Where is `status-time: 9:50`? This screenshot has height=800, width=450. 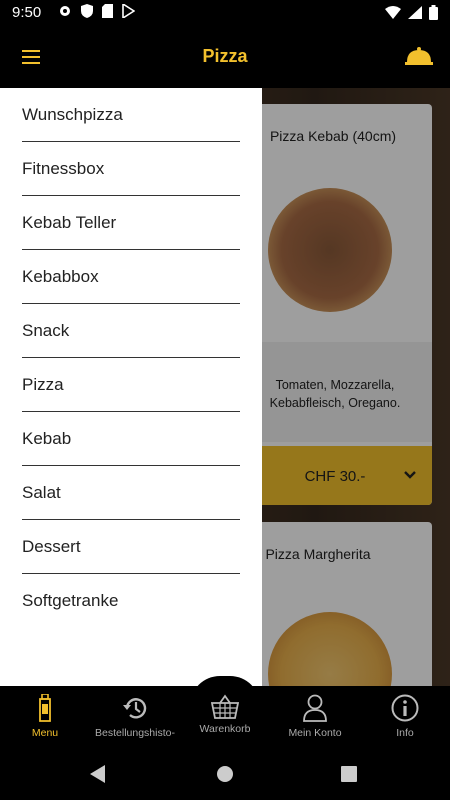
status-time: 9:50 is located at coordinates (27, 12).